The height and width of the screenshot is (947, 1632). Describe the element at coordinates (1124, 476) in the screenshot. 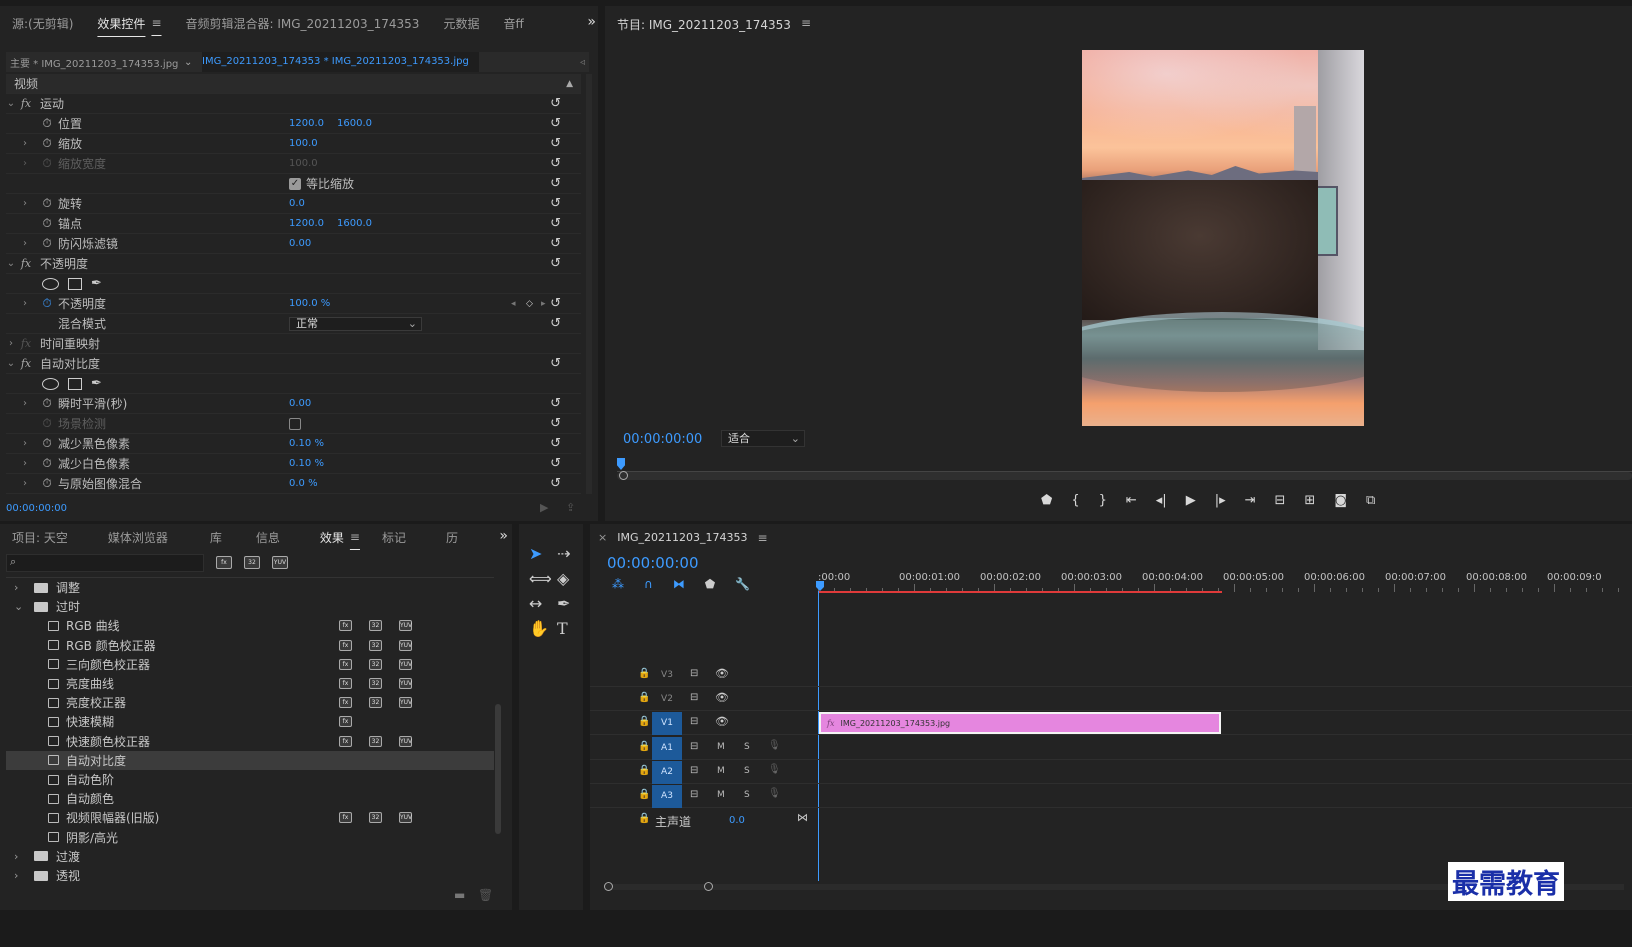

I see `zoom-scrollbar` at that location.